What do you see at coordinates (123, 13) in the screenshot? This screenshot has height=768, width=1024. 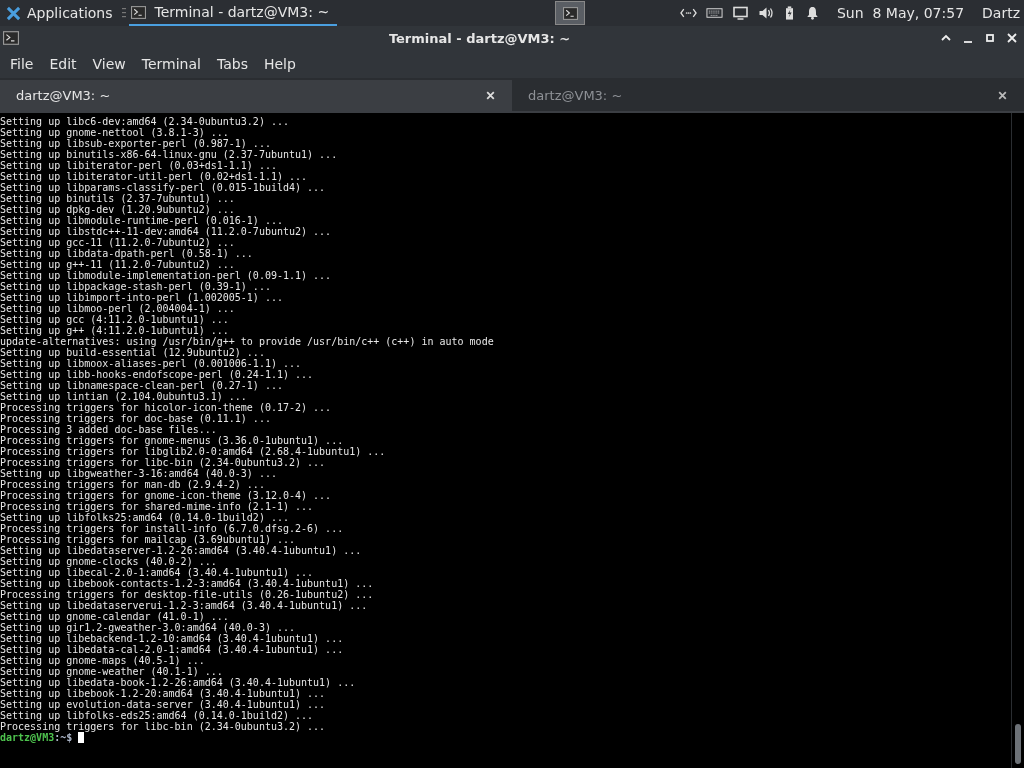 I see `drag-handle-icon` at bounding box center [123, 13].